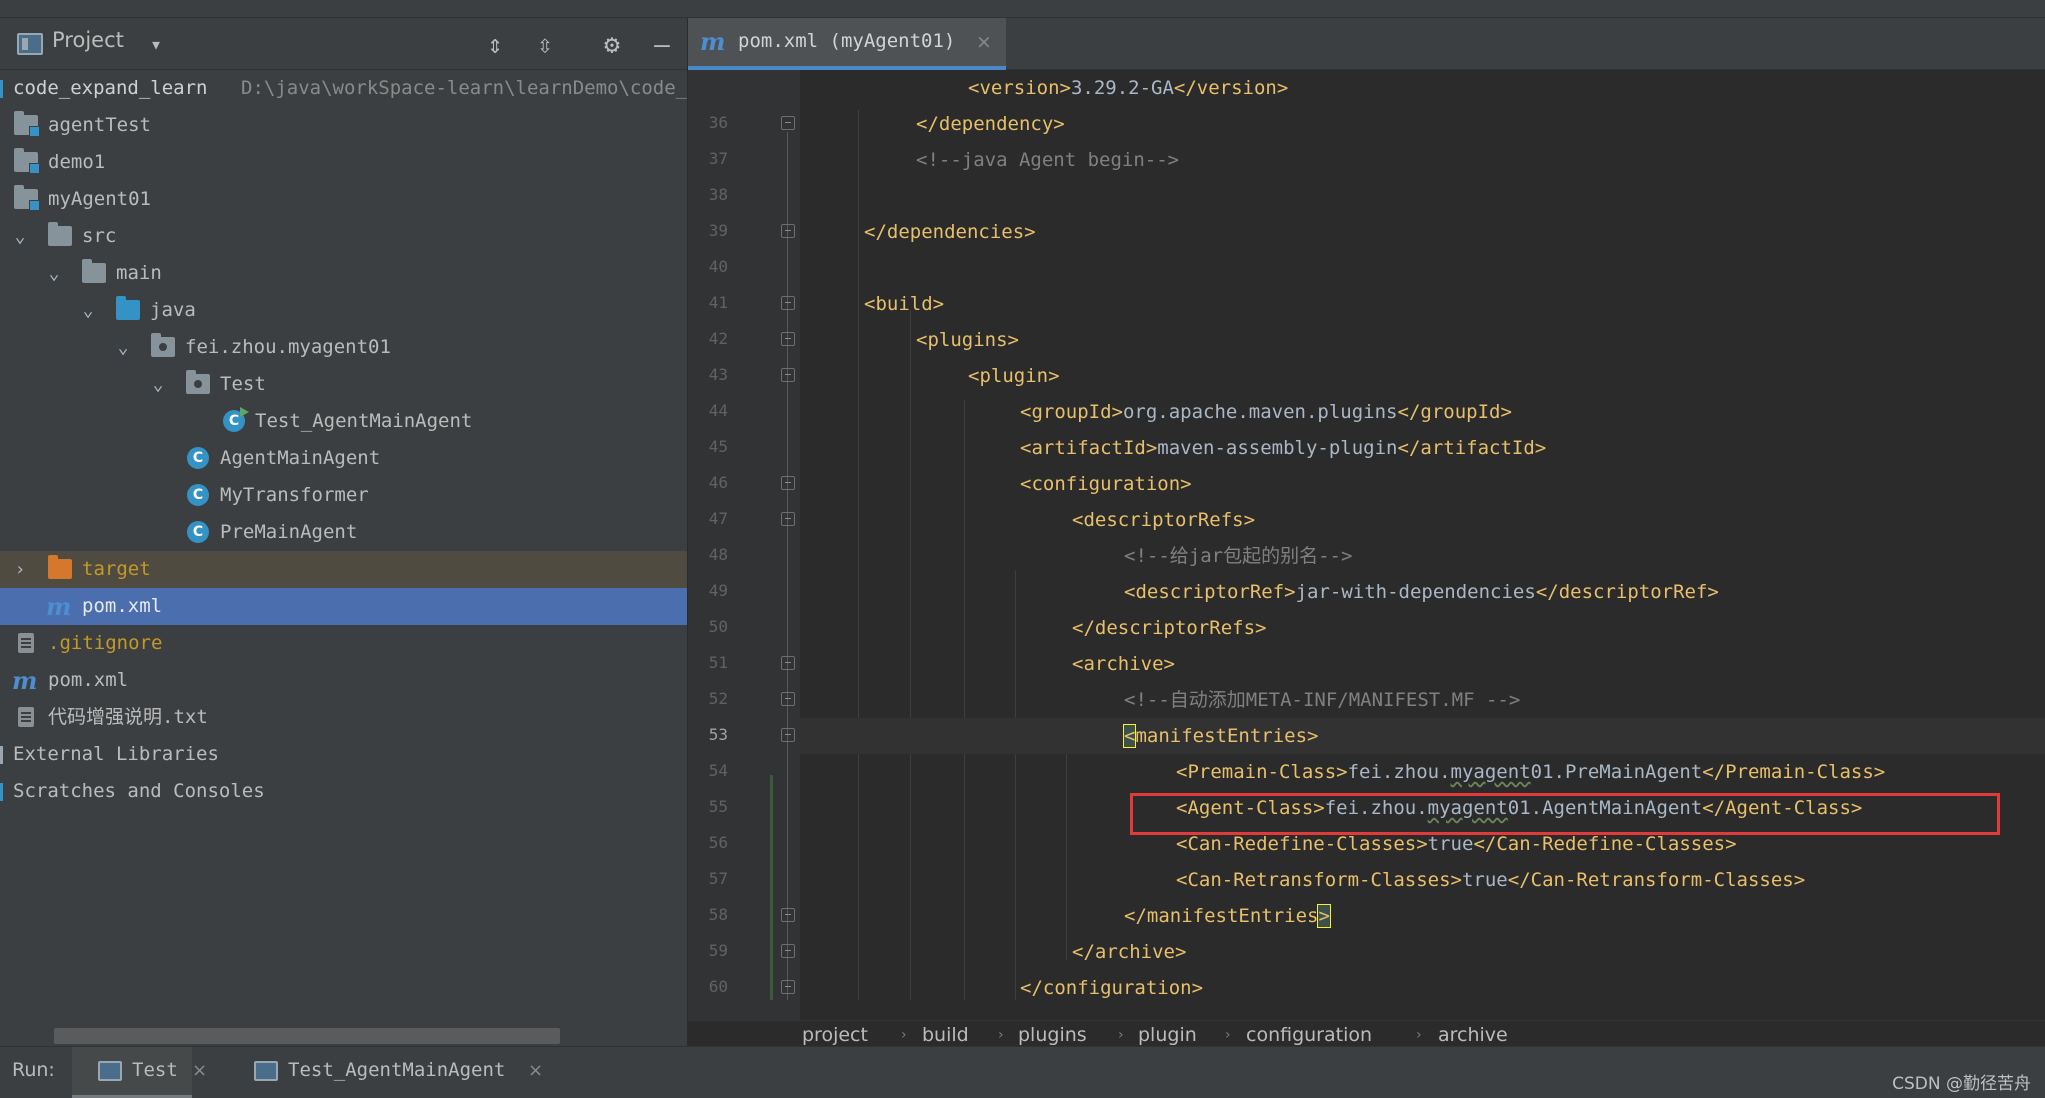 The image size is (2045, 1098). What do you see at coordinates (343, 606) in the screenshot?
I see `tree-item-pom-module: m pom.xml` at bounding box center [343, 606].